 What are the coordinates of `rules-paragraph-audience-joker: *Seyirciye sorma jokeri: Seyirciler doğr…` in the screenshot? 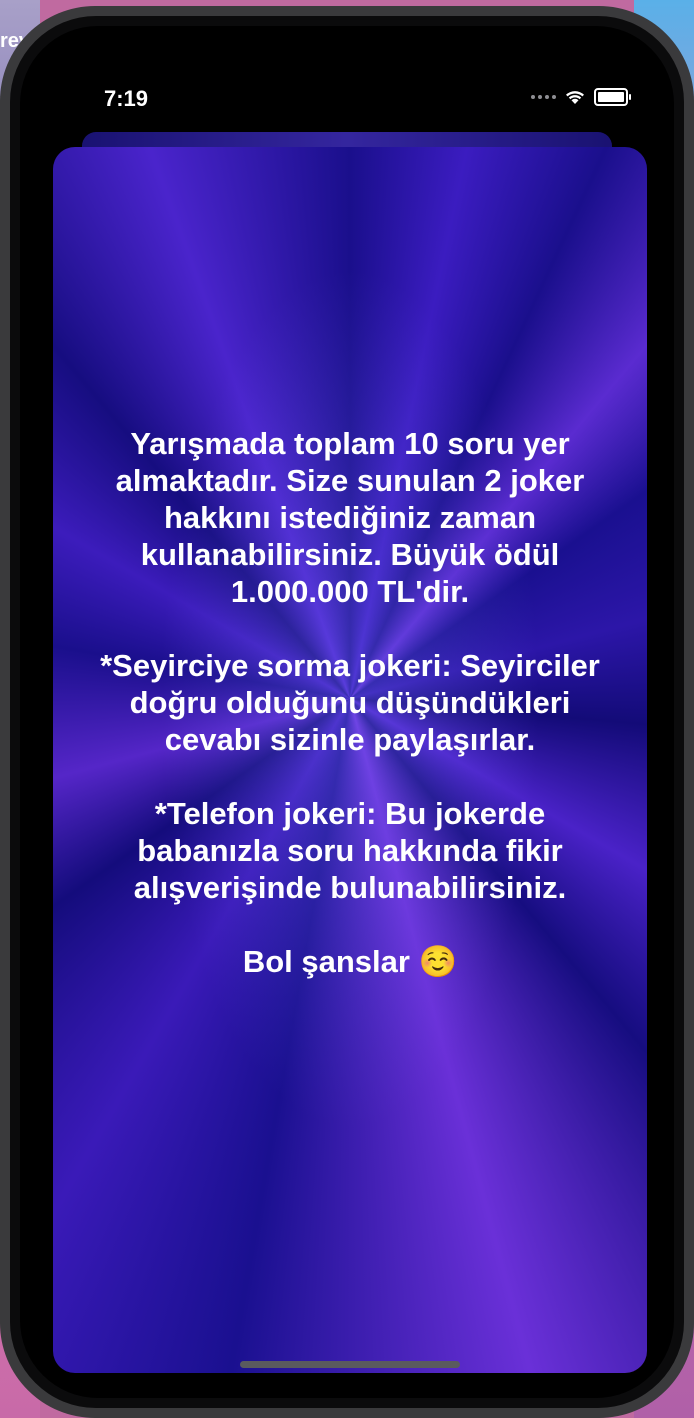 It's located at (350, 702).